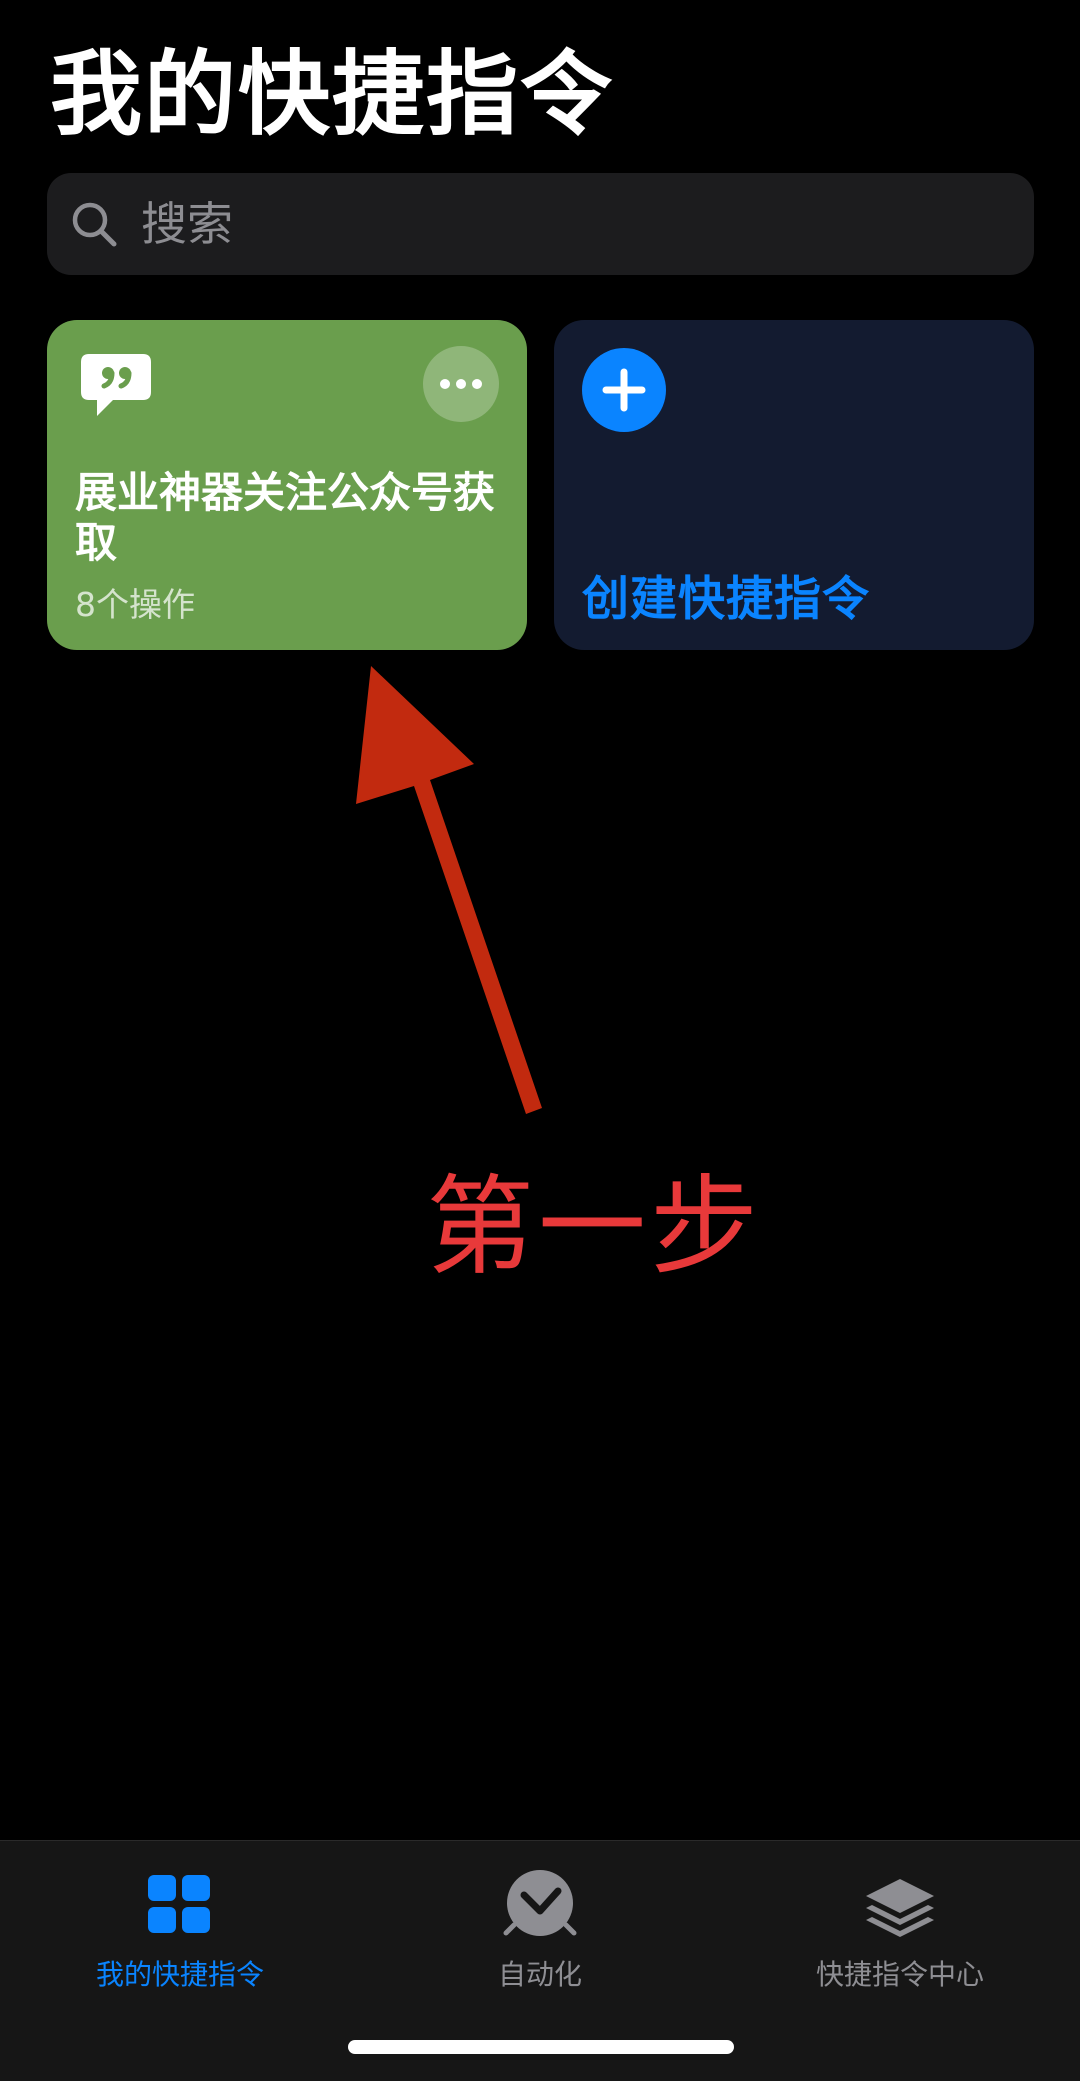 Image resolution: width=1080 pixels, height=2081 pixels. I want to click on layers-icon, so click(900, 1908).